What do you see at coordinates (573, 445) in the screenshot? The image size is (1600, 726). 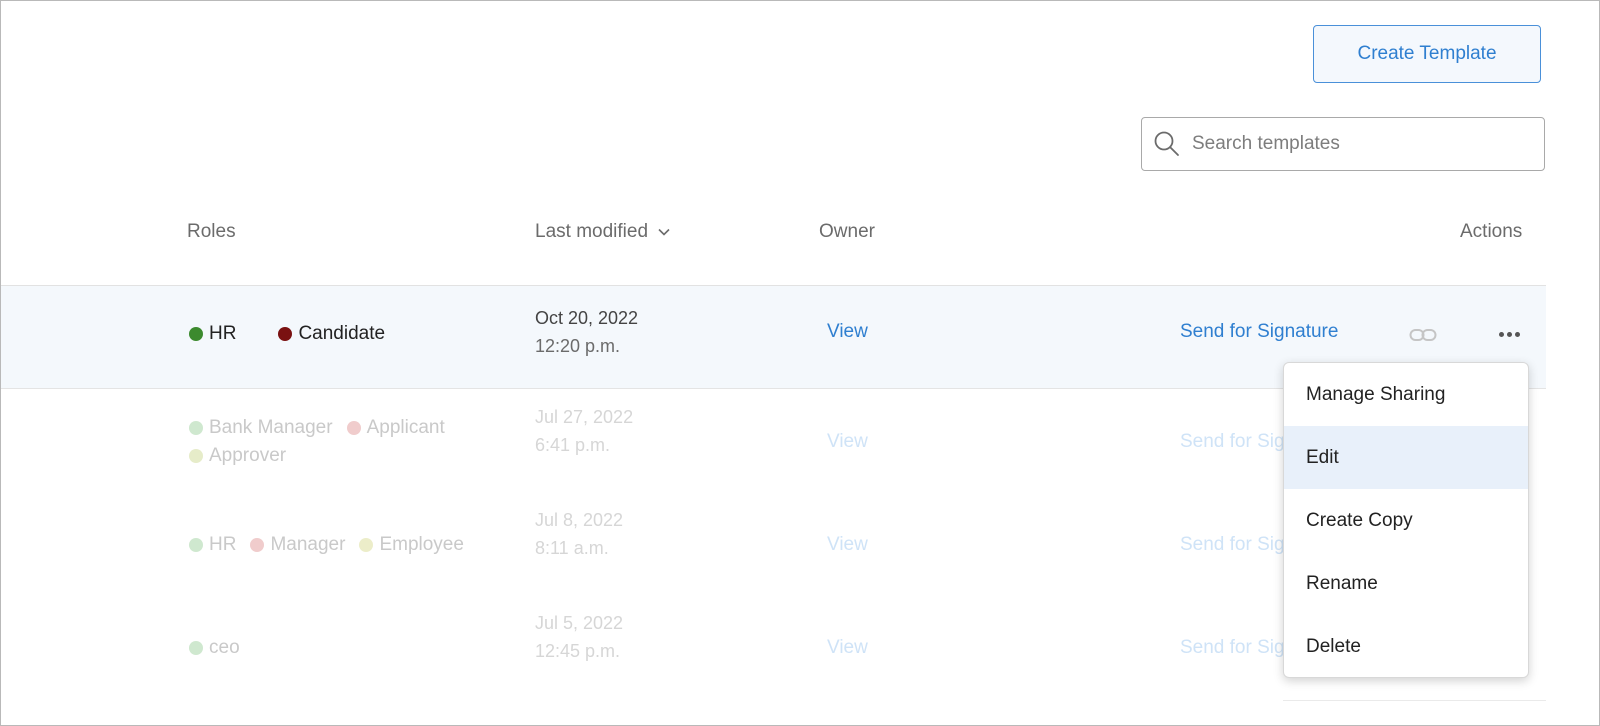 I see `modified-time: 6:41 p.m.` at bounding box center [573, 445].